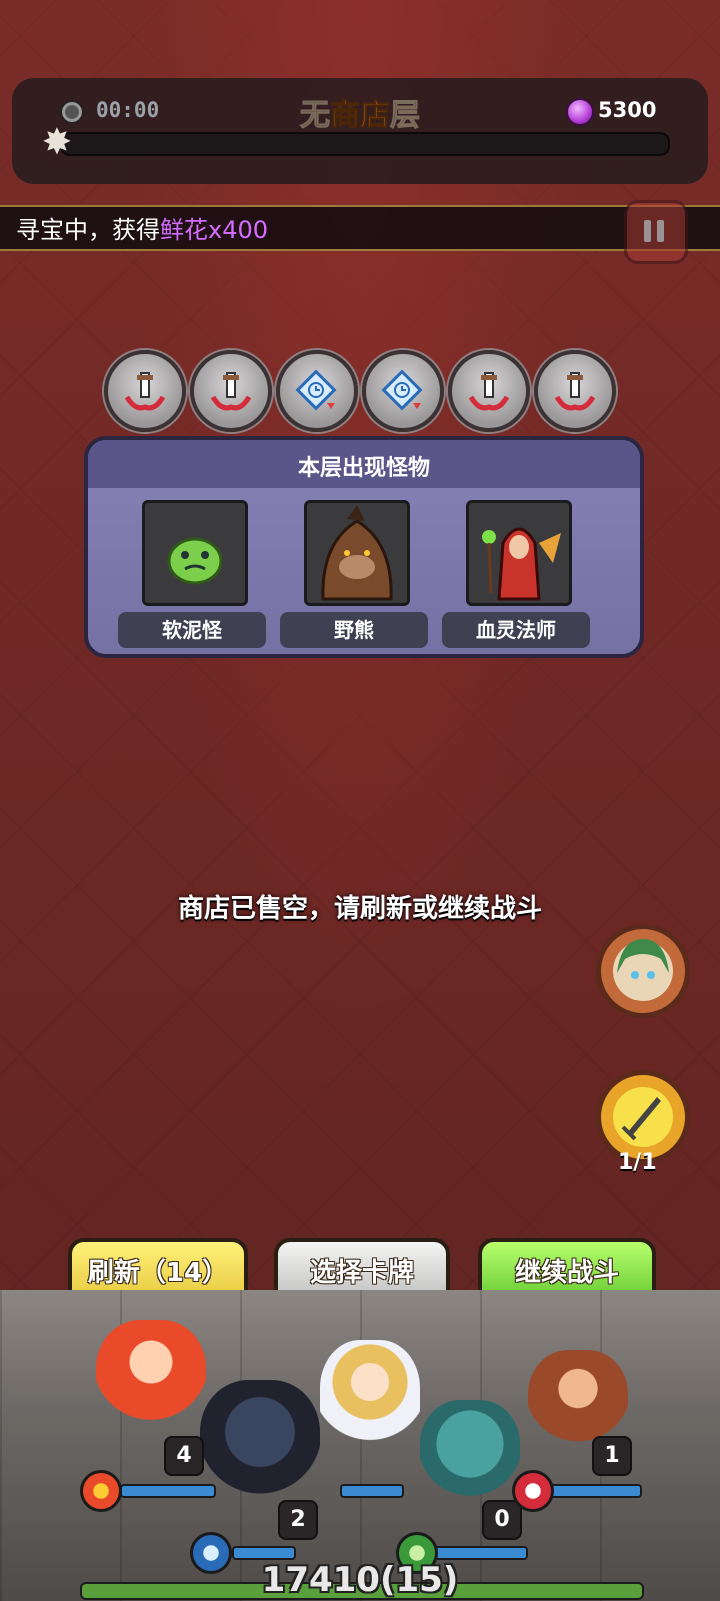  Describe the element at coordinates (580, 112) in the screenshot. I see `gem-icon` at that location.